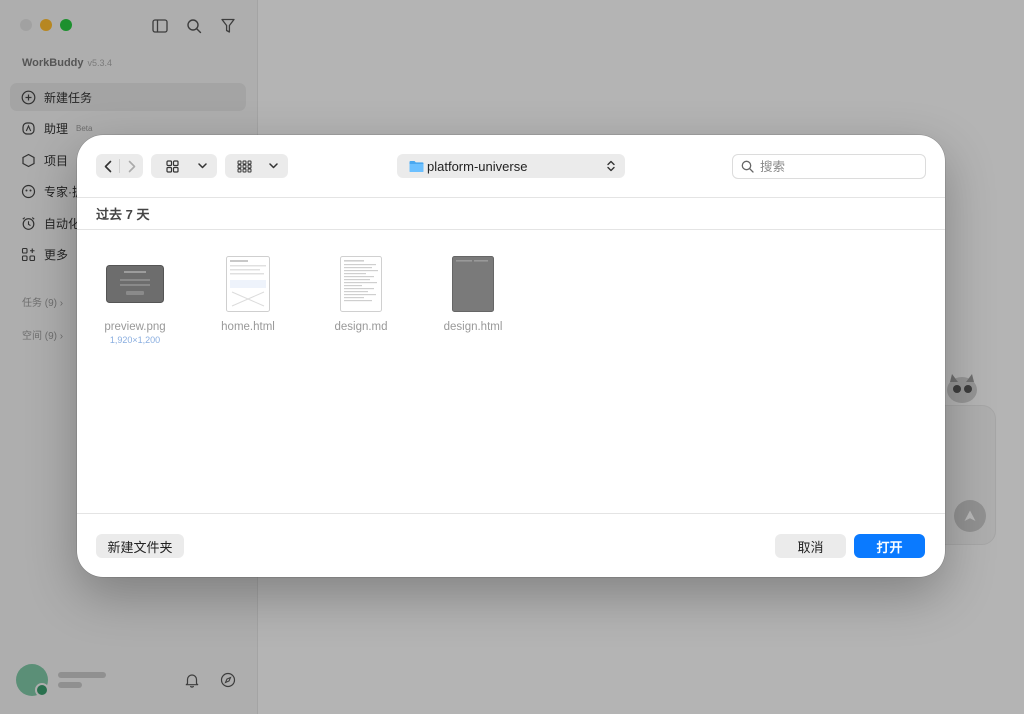 This screenshot has width=1024, height=714. I want to click on dialog-footer: 新建文件夹 取消 打开, so click(511, 545).